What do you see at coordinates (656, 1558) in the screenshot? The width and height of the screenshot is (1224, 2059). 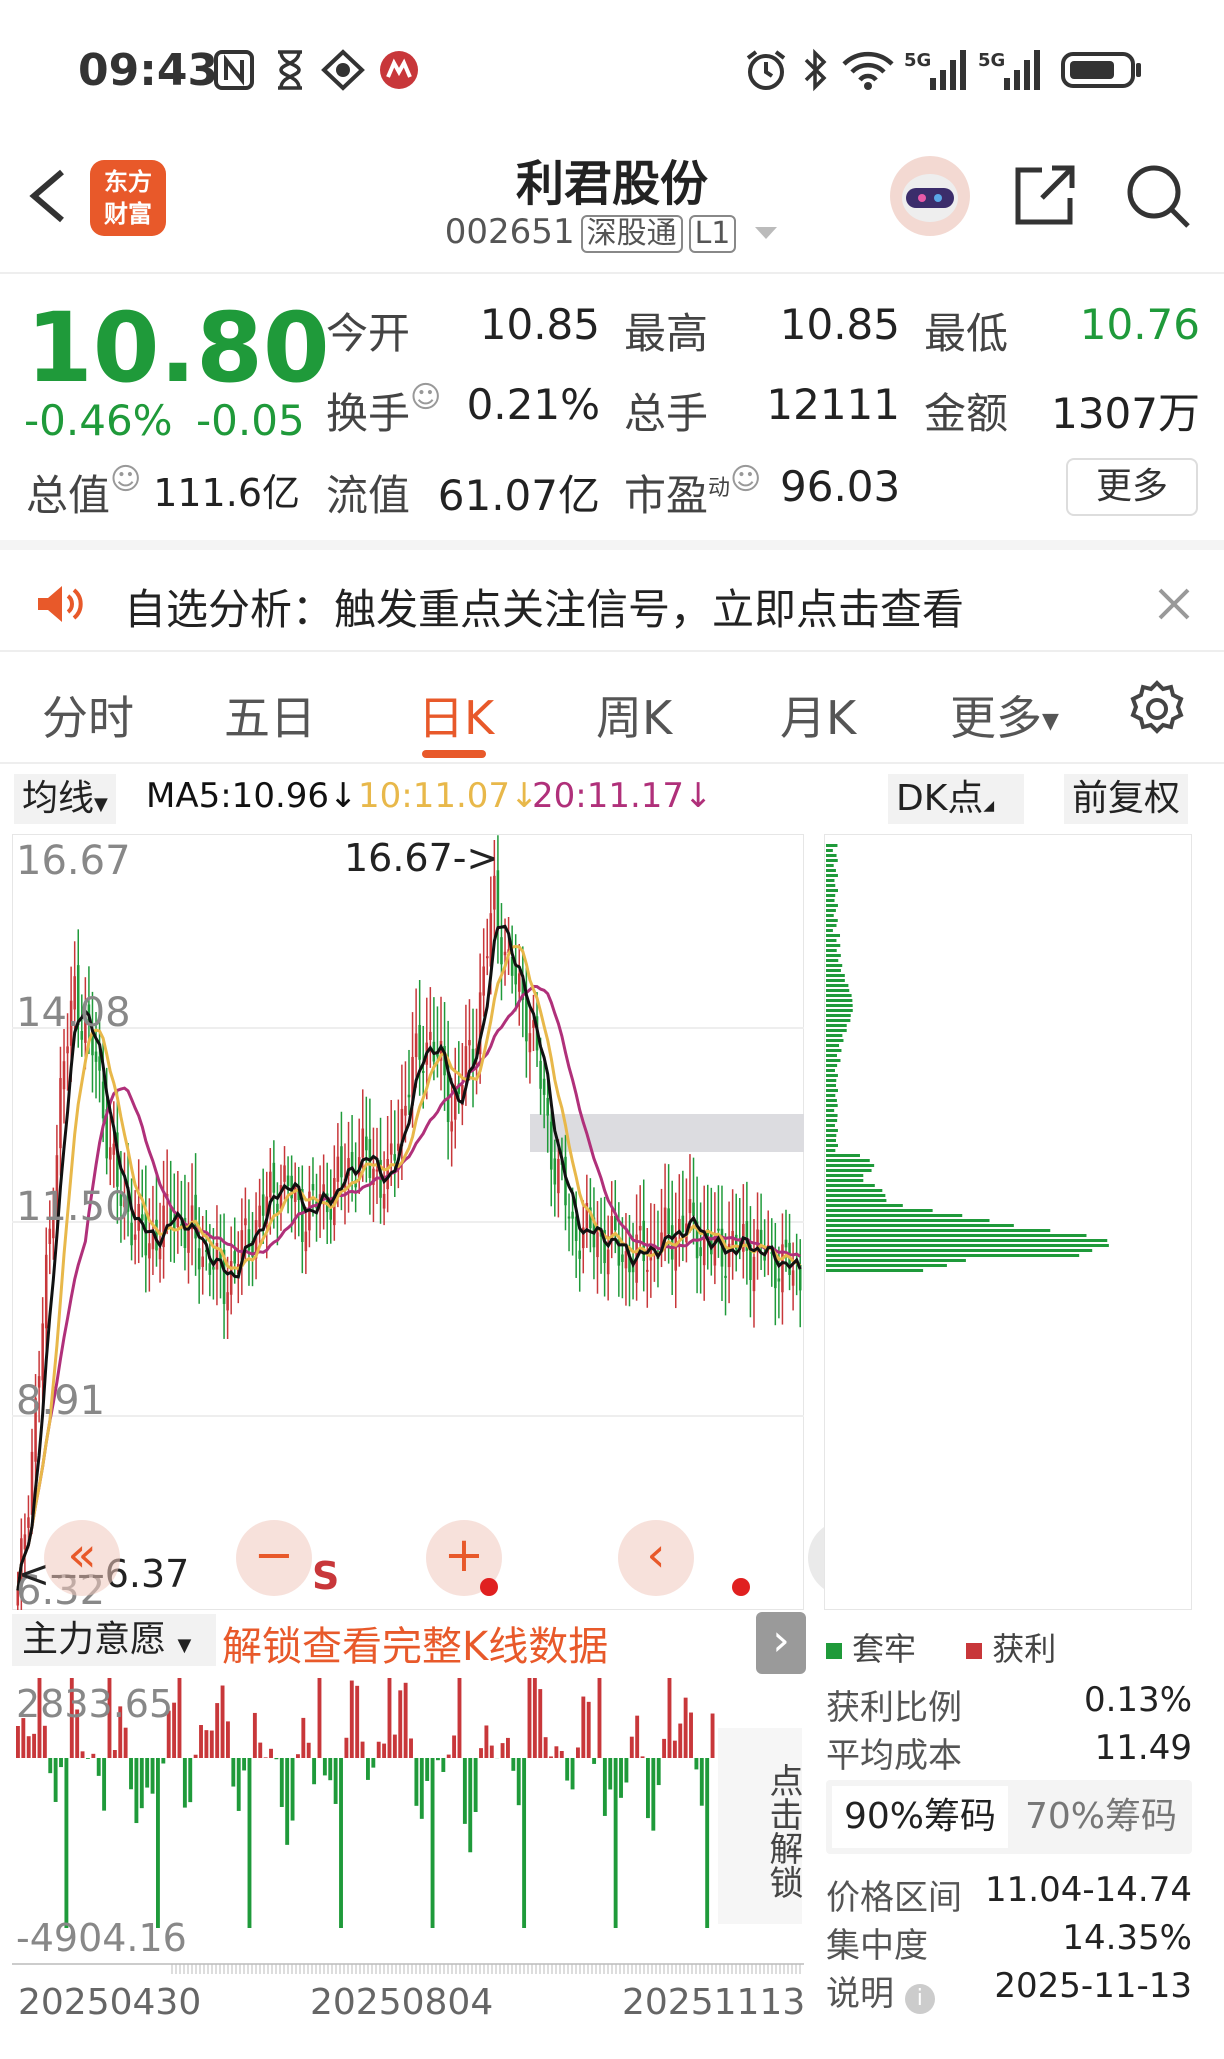 I see `scroll-left-button: ‹` at bounding box center [656, 1558].